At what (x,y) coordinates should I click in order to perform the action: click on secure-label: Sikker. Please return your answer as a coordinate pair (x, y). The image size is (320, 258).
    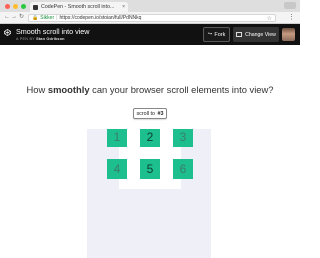
    Looking at the image, I should click on (47, 18).